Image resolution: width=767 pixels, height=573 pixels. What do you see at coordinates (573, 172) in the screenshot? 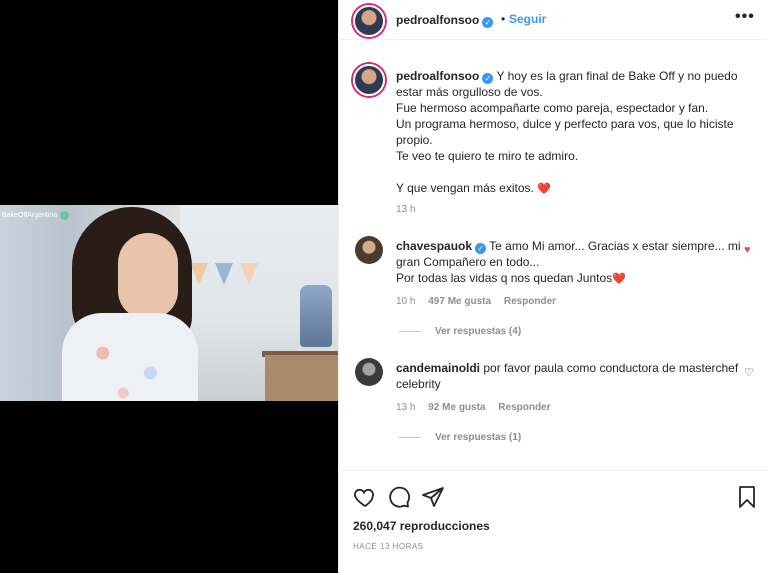
I see `caption-line-empty` at bounding box center [573, 172].